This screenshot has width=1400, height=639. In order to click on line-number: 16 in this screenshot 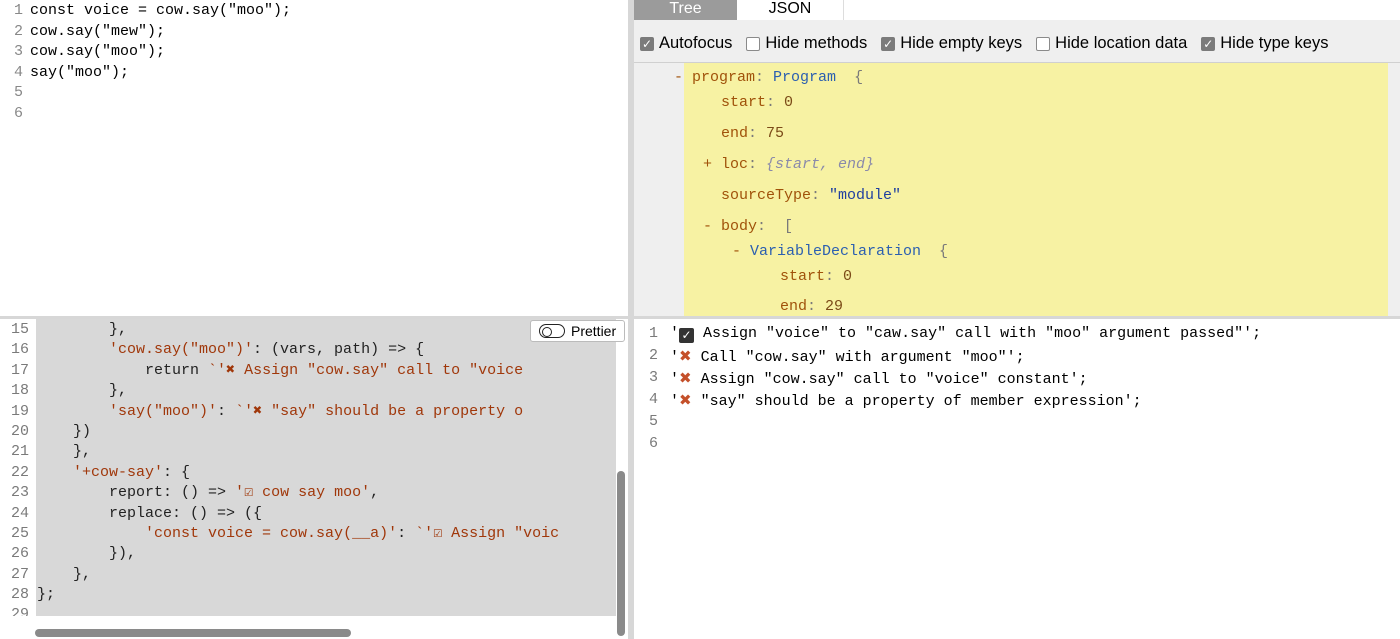, I will do `click(19, 350)`.